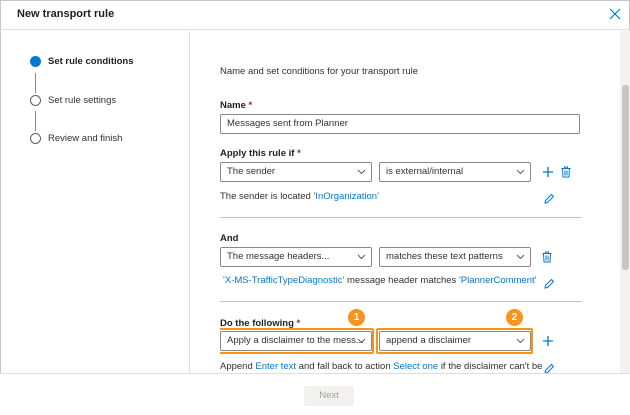  What do you see at coordinates (547, 257) in the screenshot?
I see `delete-and-condition-icon` at bounding box center [547, 257].